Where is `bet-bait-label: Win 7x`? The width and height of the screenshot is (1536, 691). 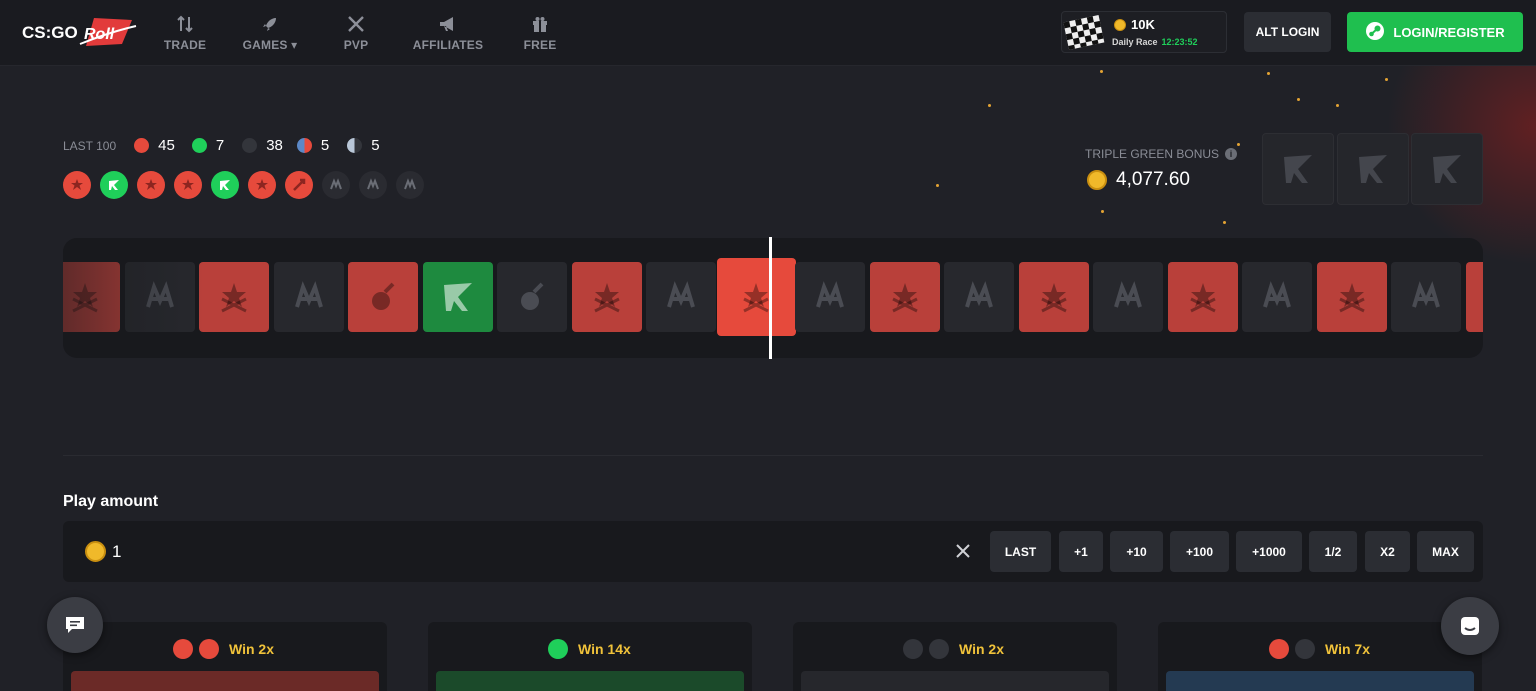 bet-bait-label: Win 7x is located at coordinates (1347, 649).